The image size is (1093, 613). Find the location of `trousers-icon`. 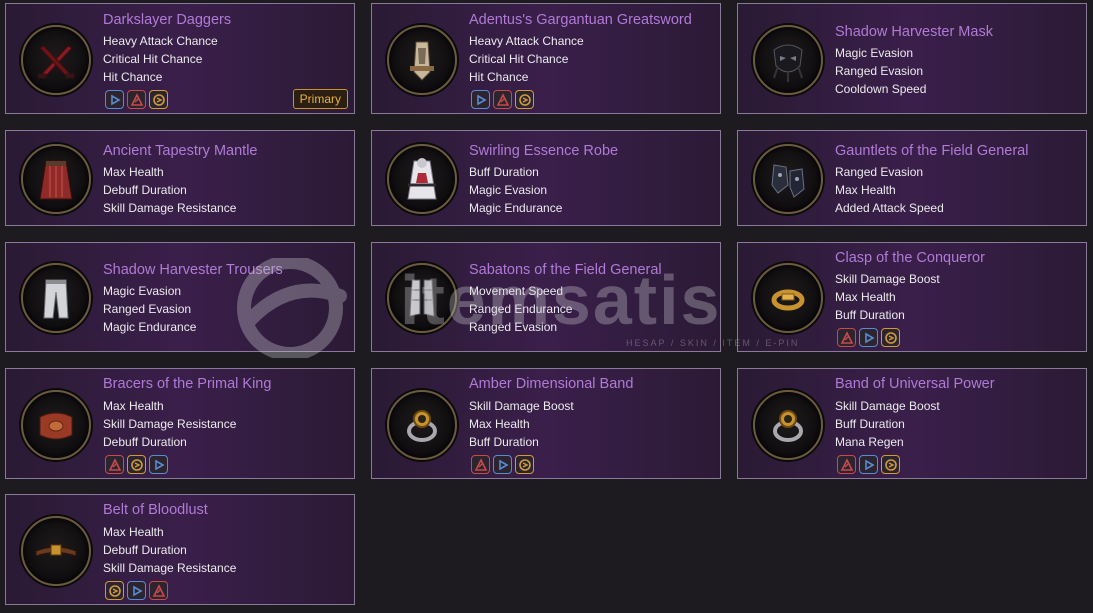

trousers-icon is located at coordinates (56, 298).